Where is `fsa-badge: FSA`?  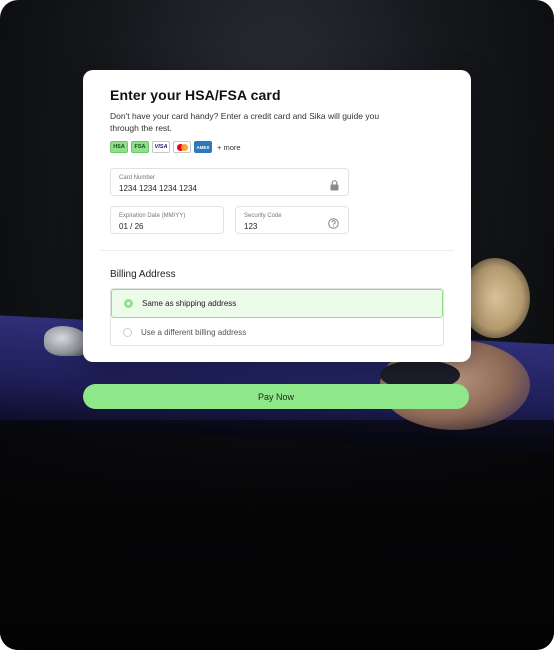
fsa-badge: FSA is located at coordinates (140, 147).